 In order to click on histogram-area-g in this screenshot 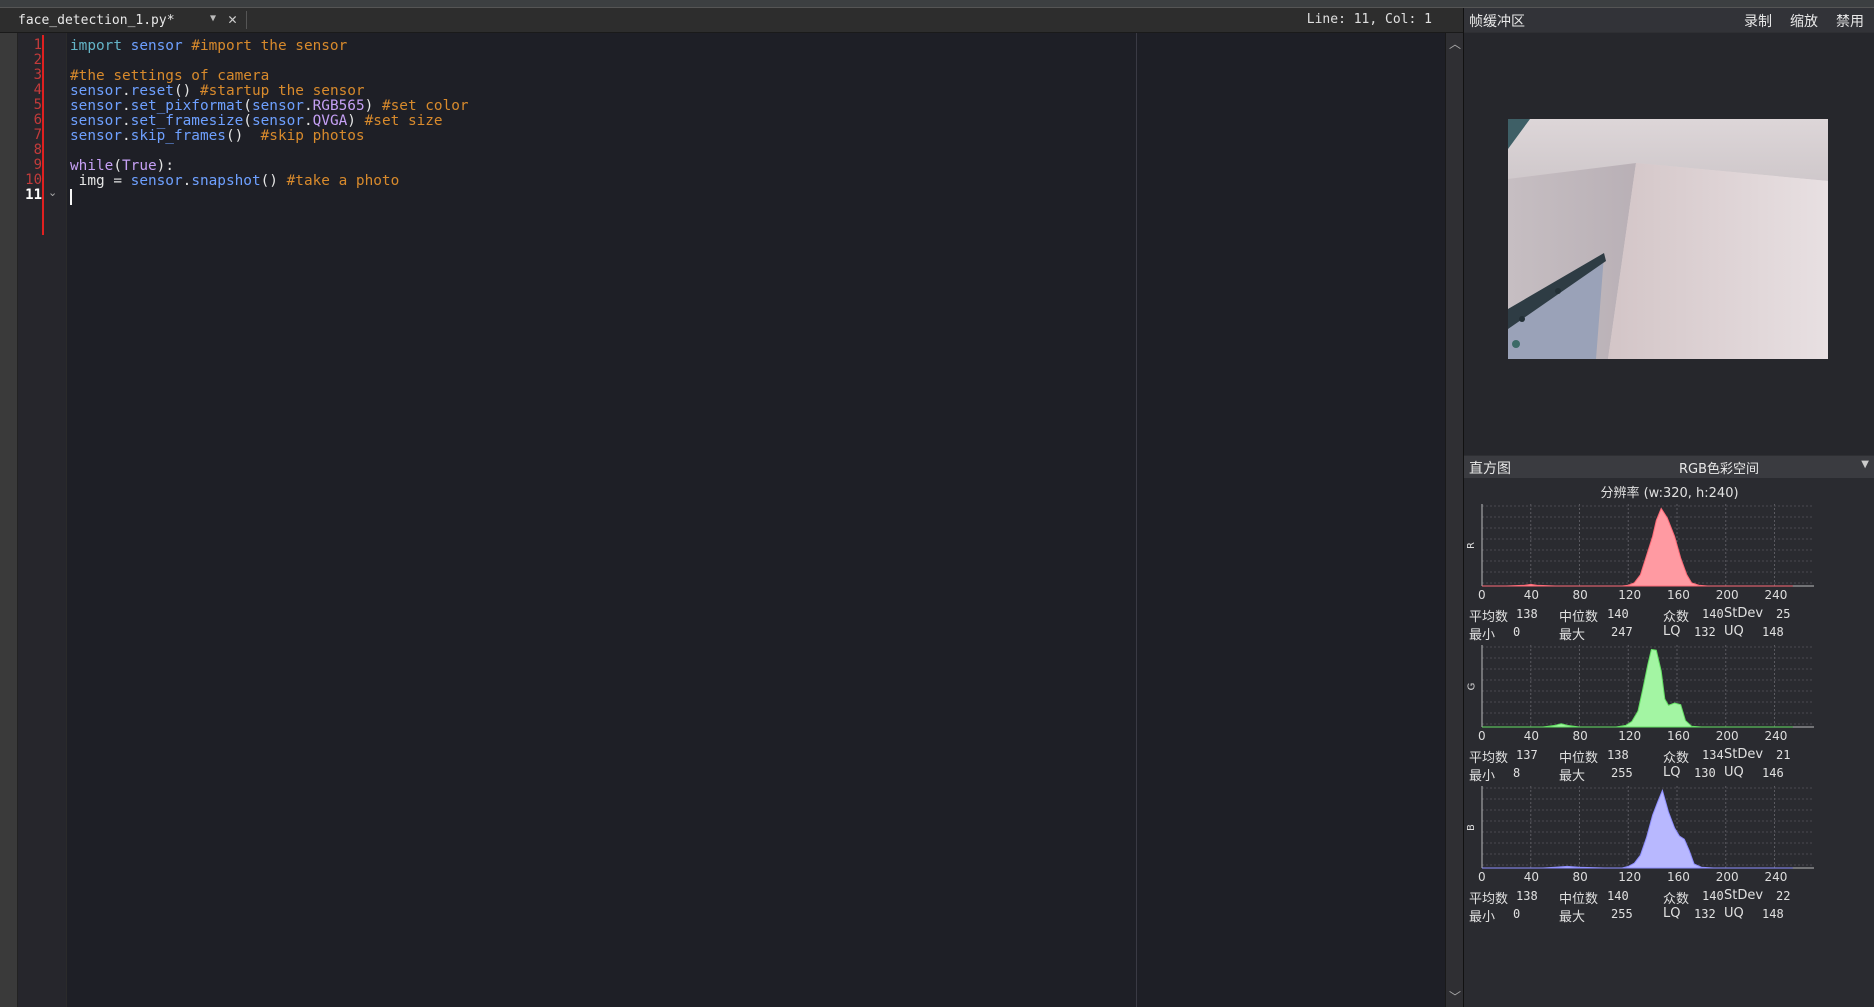, I will do `click(1637, 688)`.